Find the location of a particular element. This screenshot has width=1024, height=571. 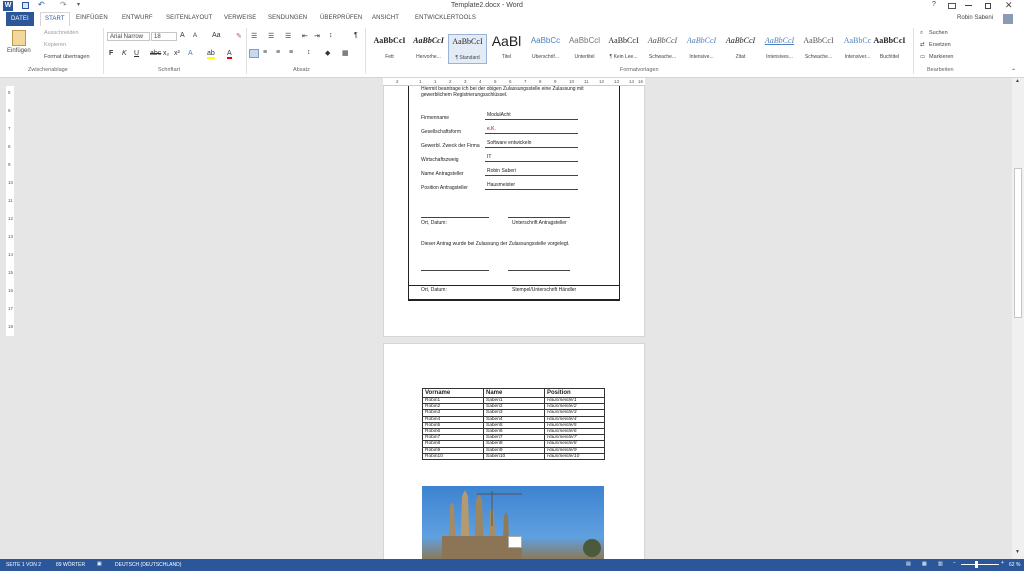

replace-button: Ersetzen is located at coordinates (940, 45).